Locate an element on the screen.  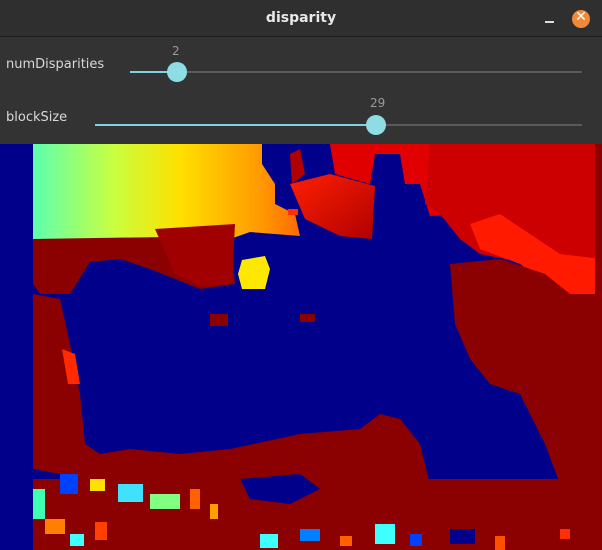
close-button: ✕ is located at coordinates (581, 18).